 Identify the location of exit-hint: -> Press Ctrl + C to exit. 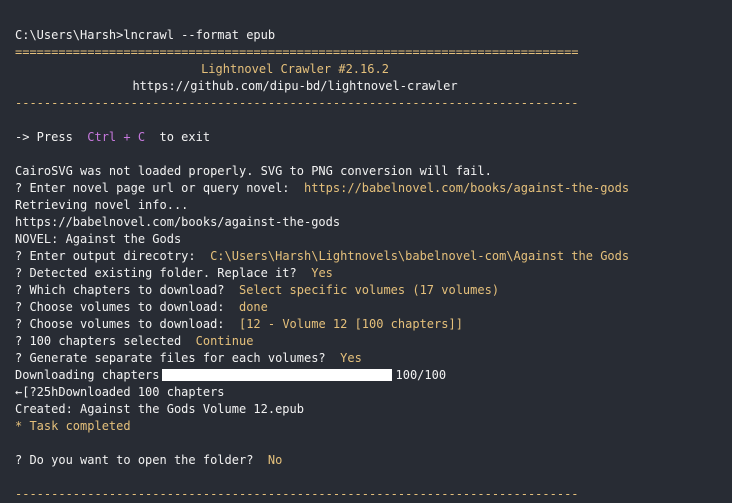
(112, 137).